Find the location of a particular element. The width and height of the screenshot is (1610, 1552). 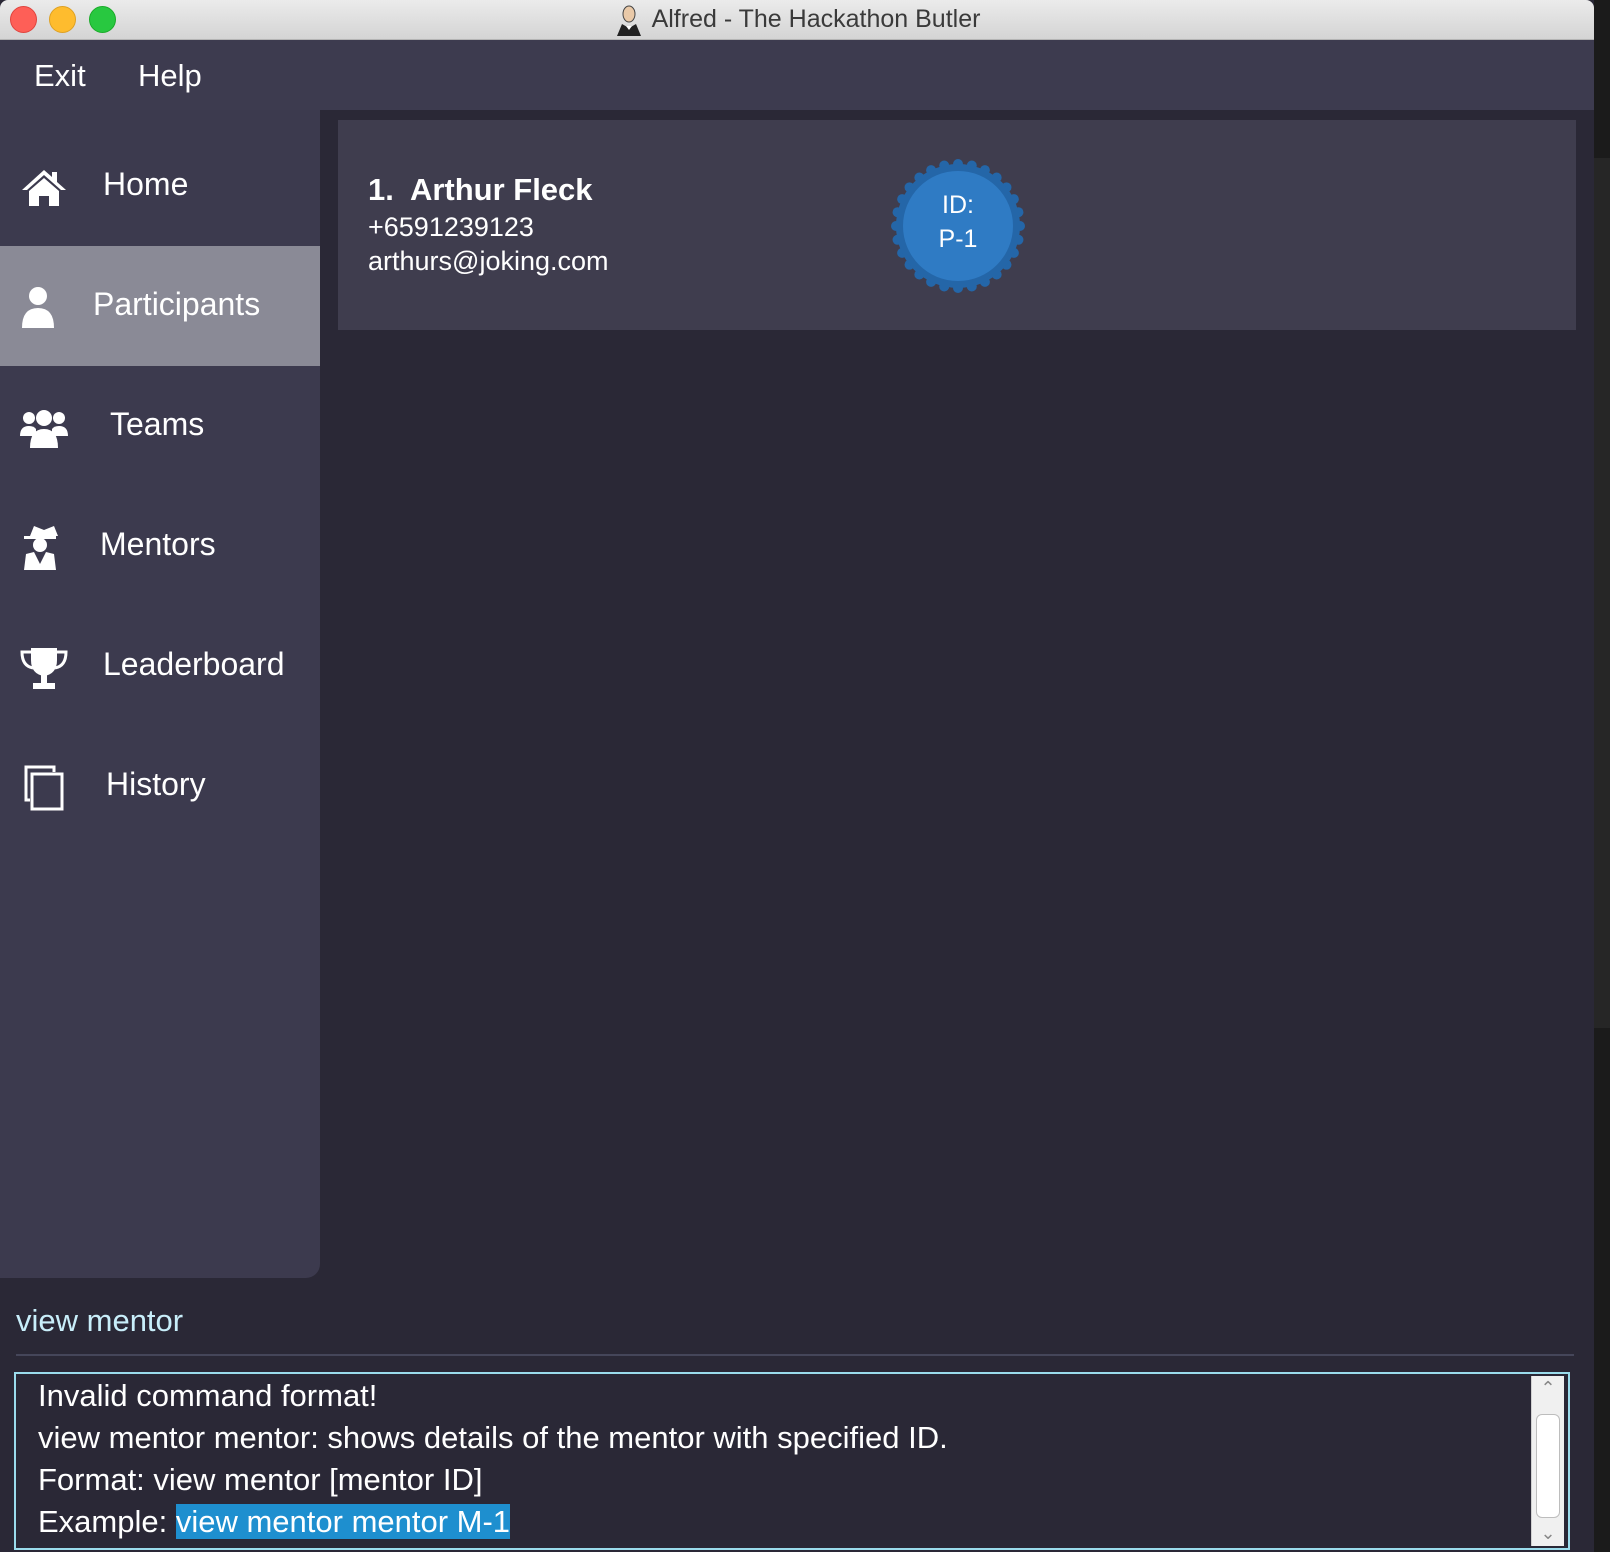

chevron-down-icon: ⌄ is located at coordinates (1548, 1533).